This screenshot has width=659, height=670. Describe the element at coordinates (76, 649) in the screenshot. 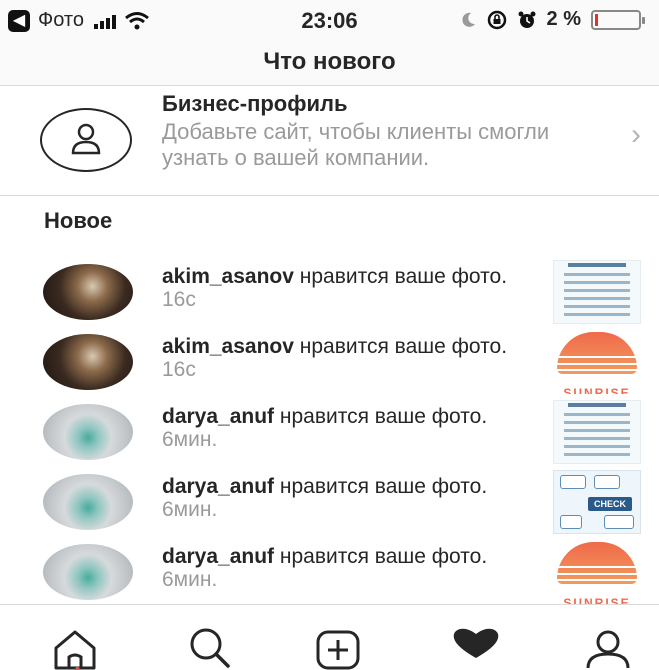

I see `home-icon` at that location.